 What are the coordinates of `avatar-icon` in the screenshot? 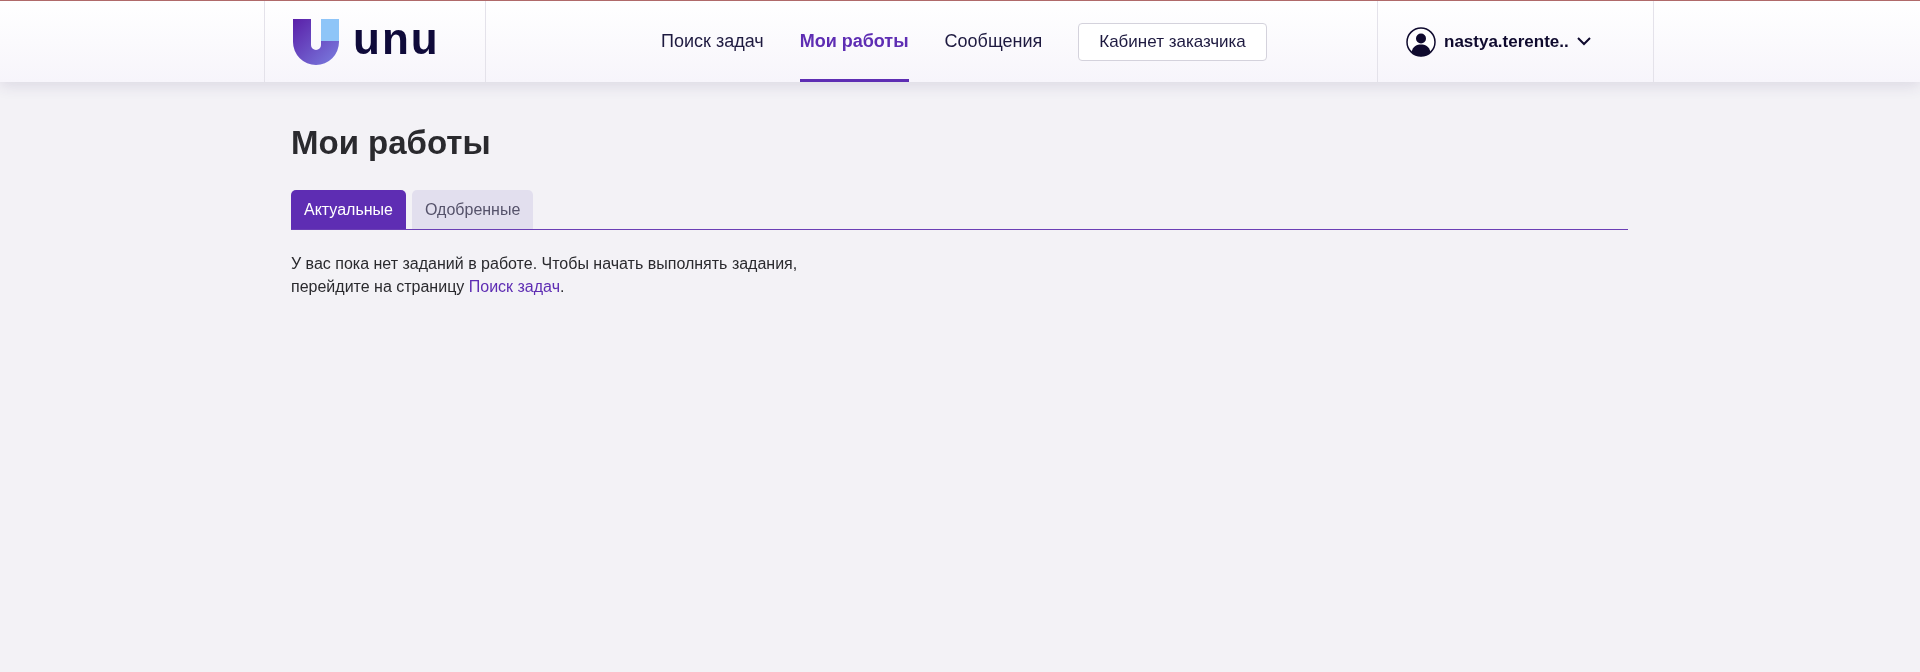 It's located at (1421, 41).